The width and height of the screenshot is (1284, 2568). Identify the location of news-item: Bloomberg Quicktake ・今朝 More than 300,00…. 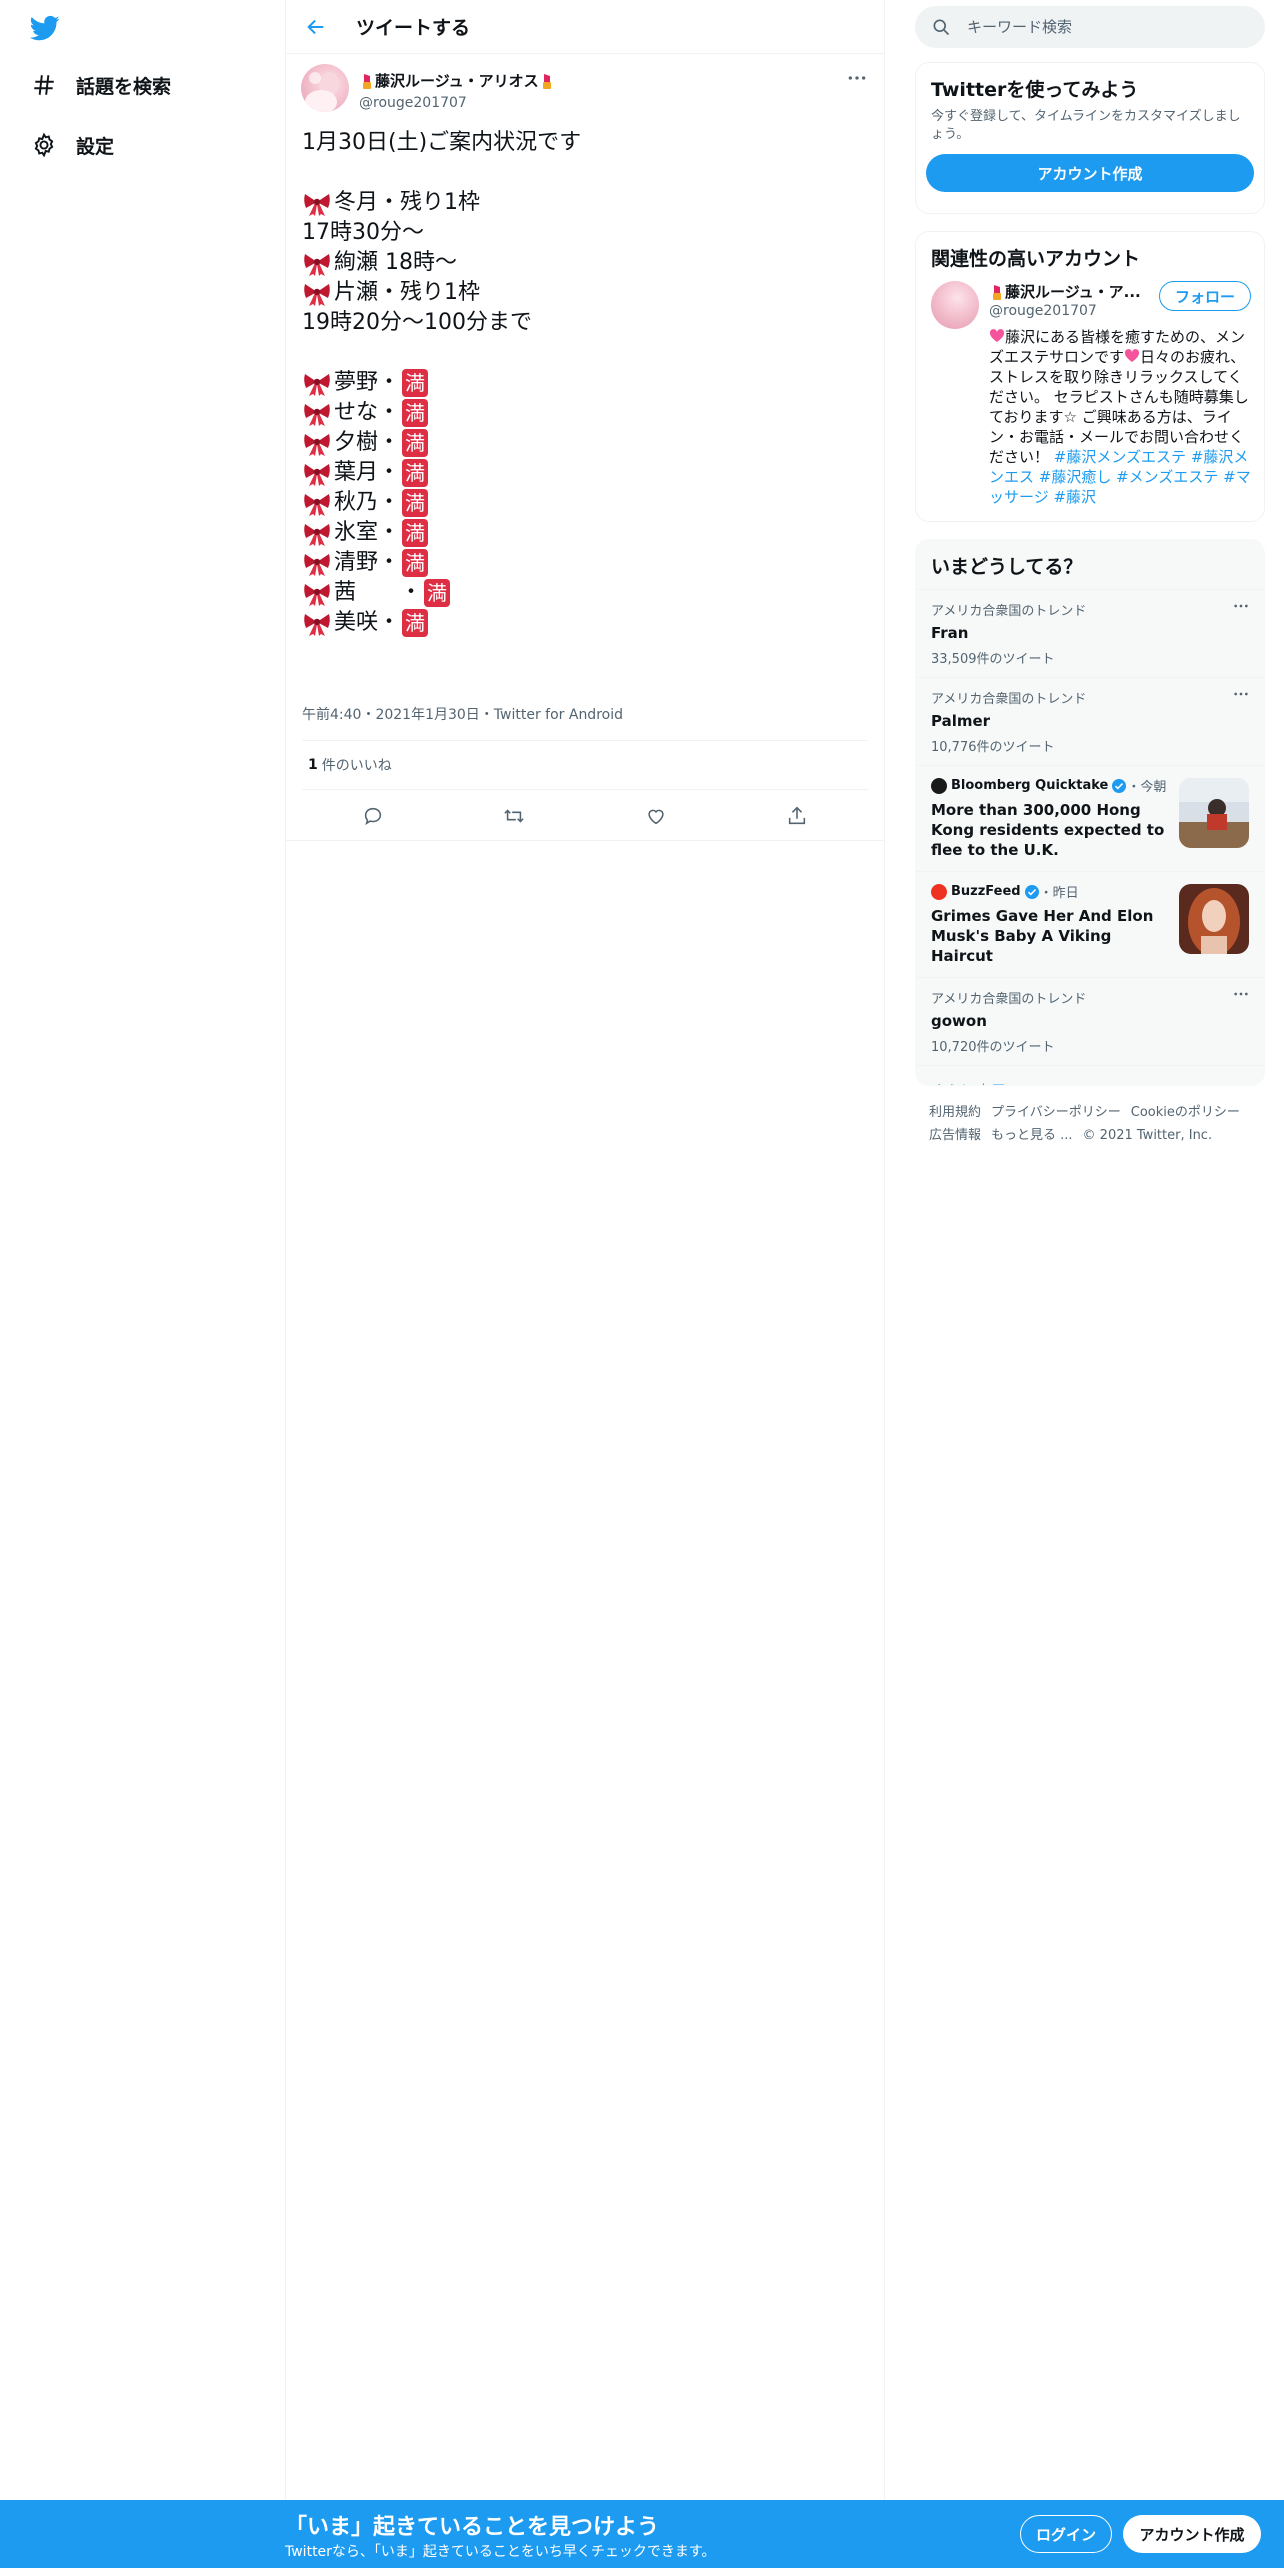
(1090, 818).